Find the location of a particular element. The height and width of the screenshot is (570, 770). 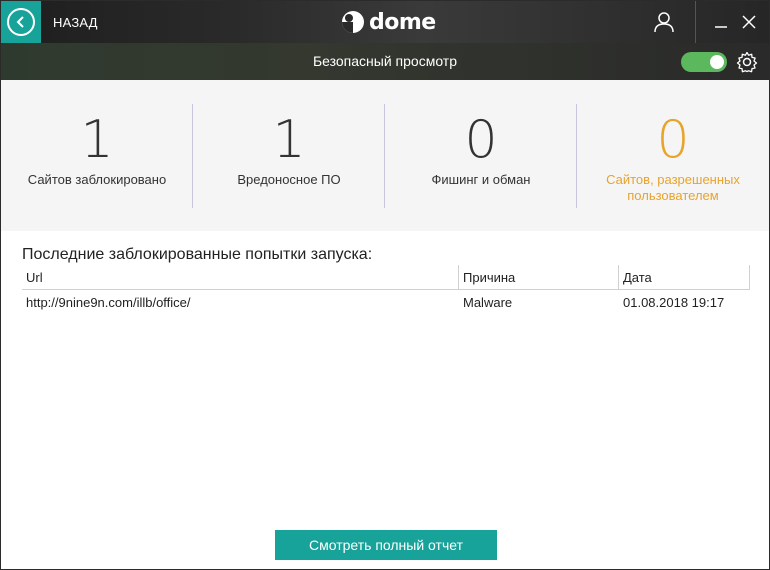

title-bar: НАЗАД dome is located at coordinates (385, 22).